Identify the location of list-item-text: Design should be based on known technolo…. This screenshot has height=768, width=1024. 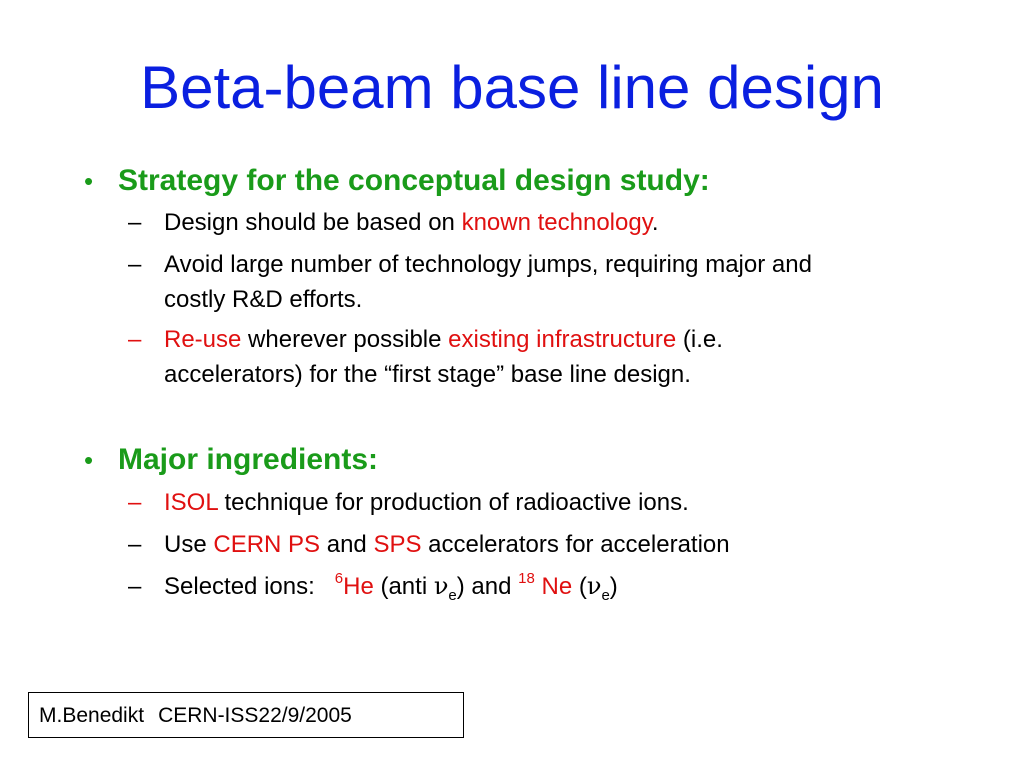
(559, 222).